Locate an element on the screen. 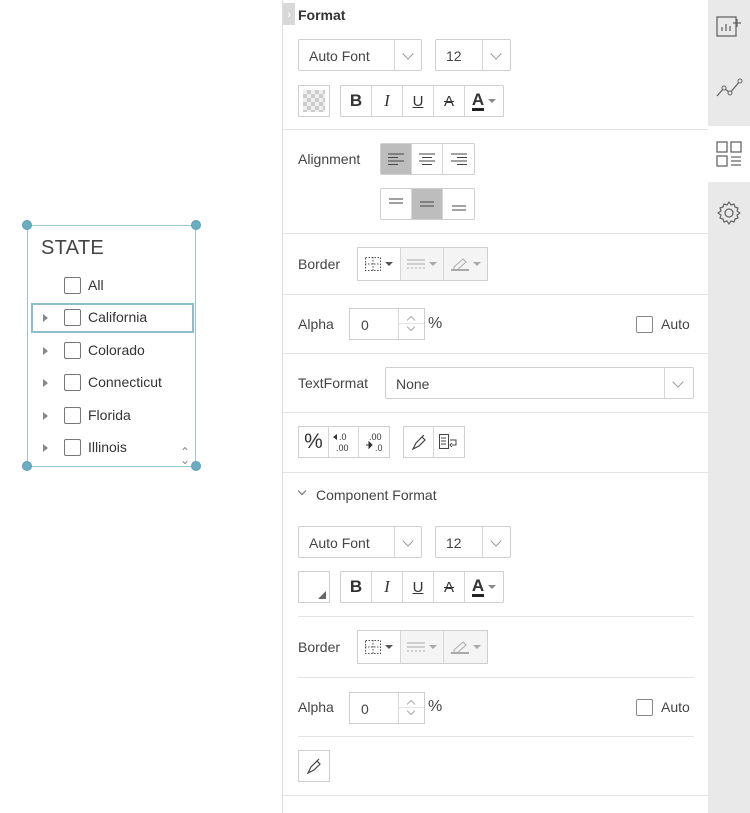 The height and width of the screenshot is (813, 750). component-font-family-select: Auto Font is located at coordinates (360, 542).